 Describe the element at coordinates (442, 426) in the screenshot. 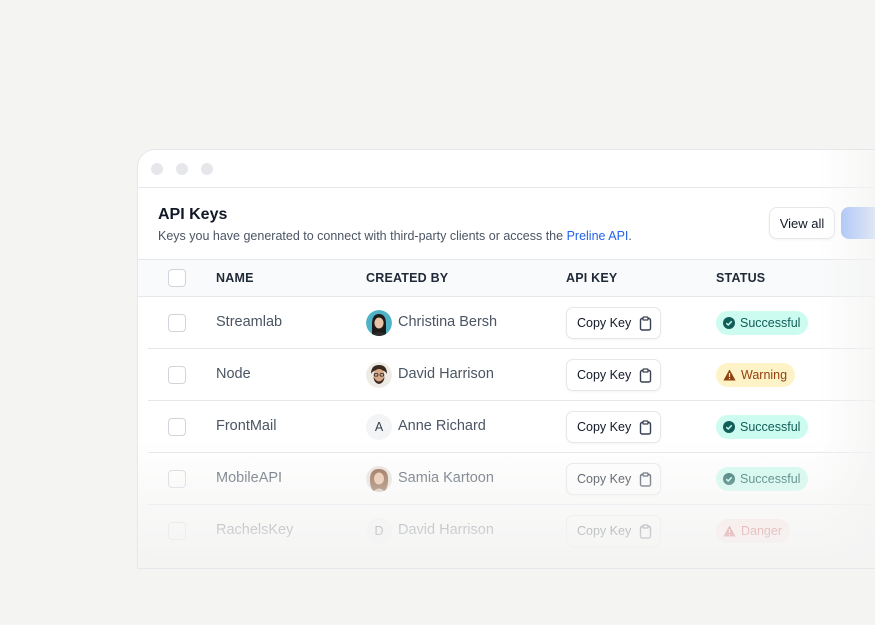

I see `creator-name: Anne Richard` at that location.